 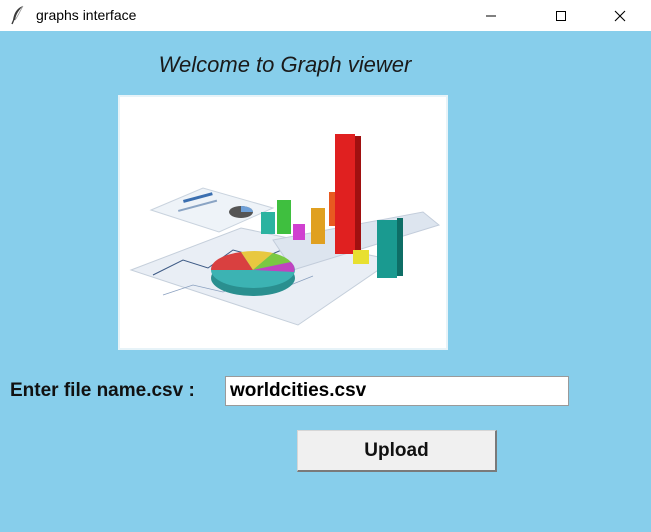 I want to click on maximize-icon, so click(x=561, y=15).